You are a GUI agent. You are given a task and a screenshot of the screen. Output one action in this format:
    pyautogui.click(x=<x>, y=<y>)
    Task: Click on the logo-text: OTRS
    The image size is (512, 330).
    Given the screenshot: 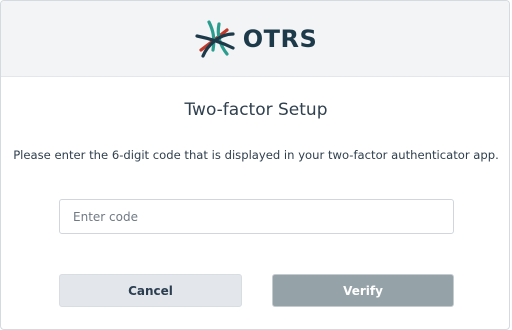 What is the action you would take?
    pyautogui.click(x=280, y=38)
    